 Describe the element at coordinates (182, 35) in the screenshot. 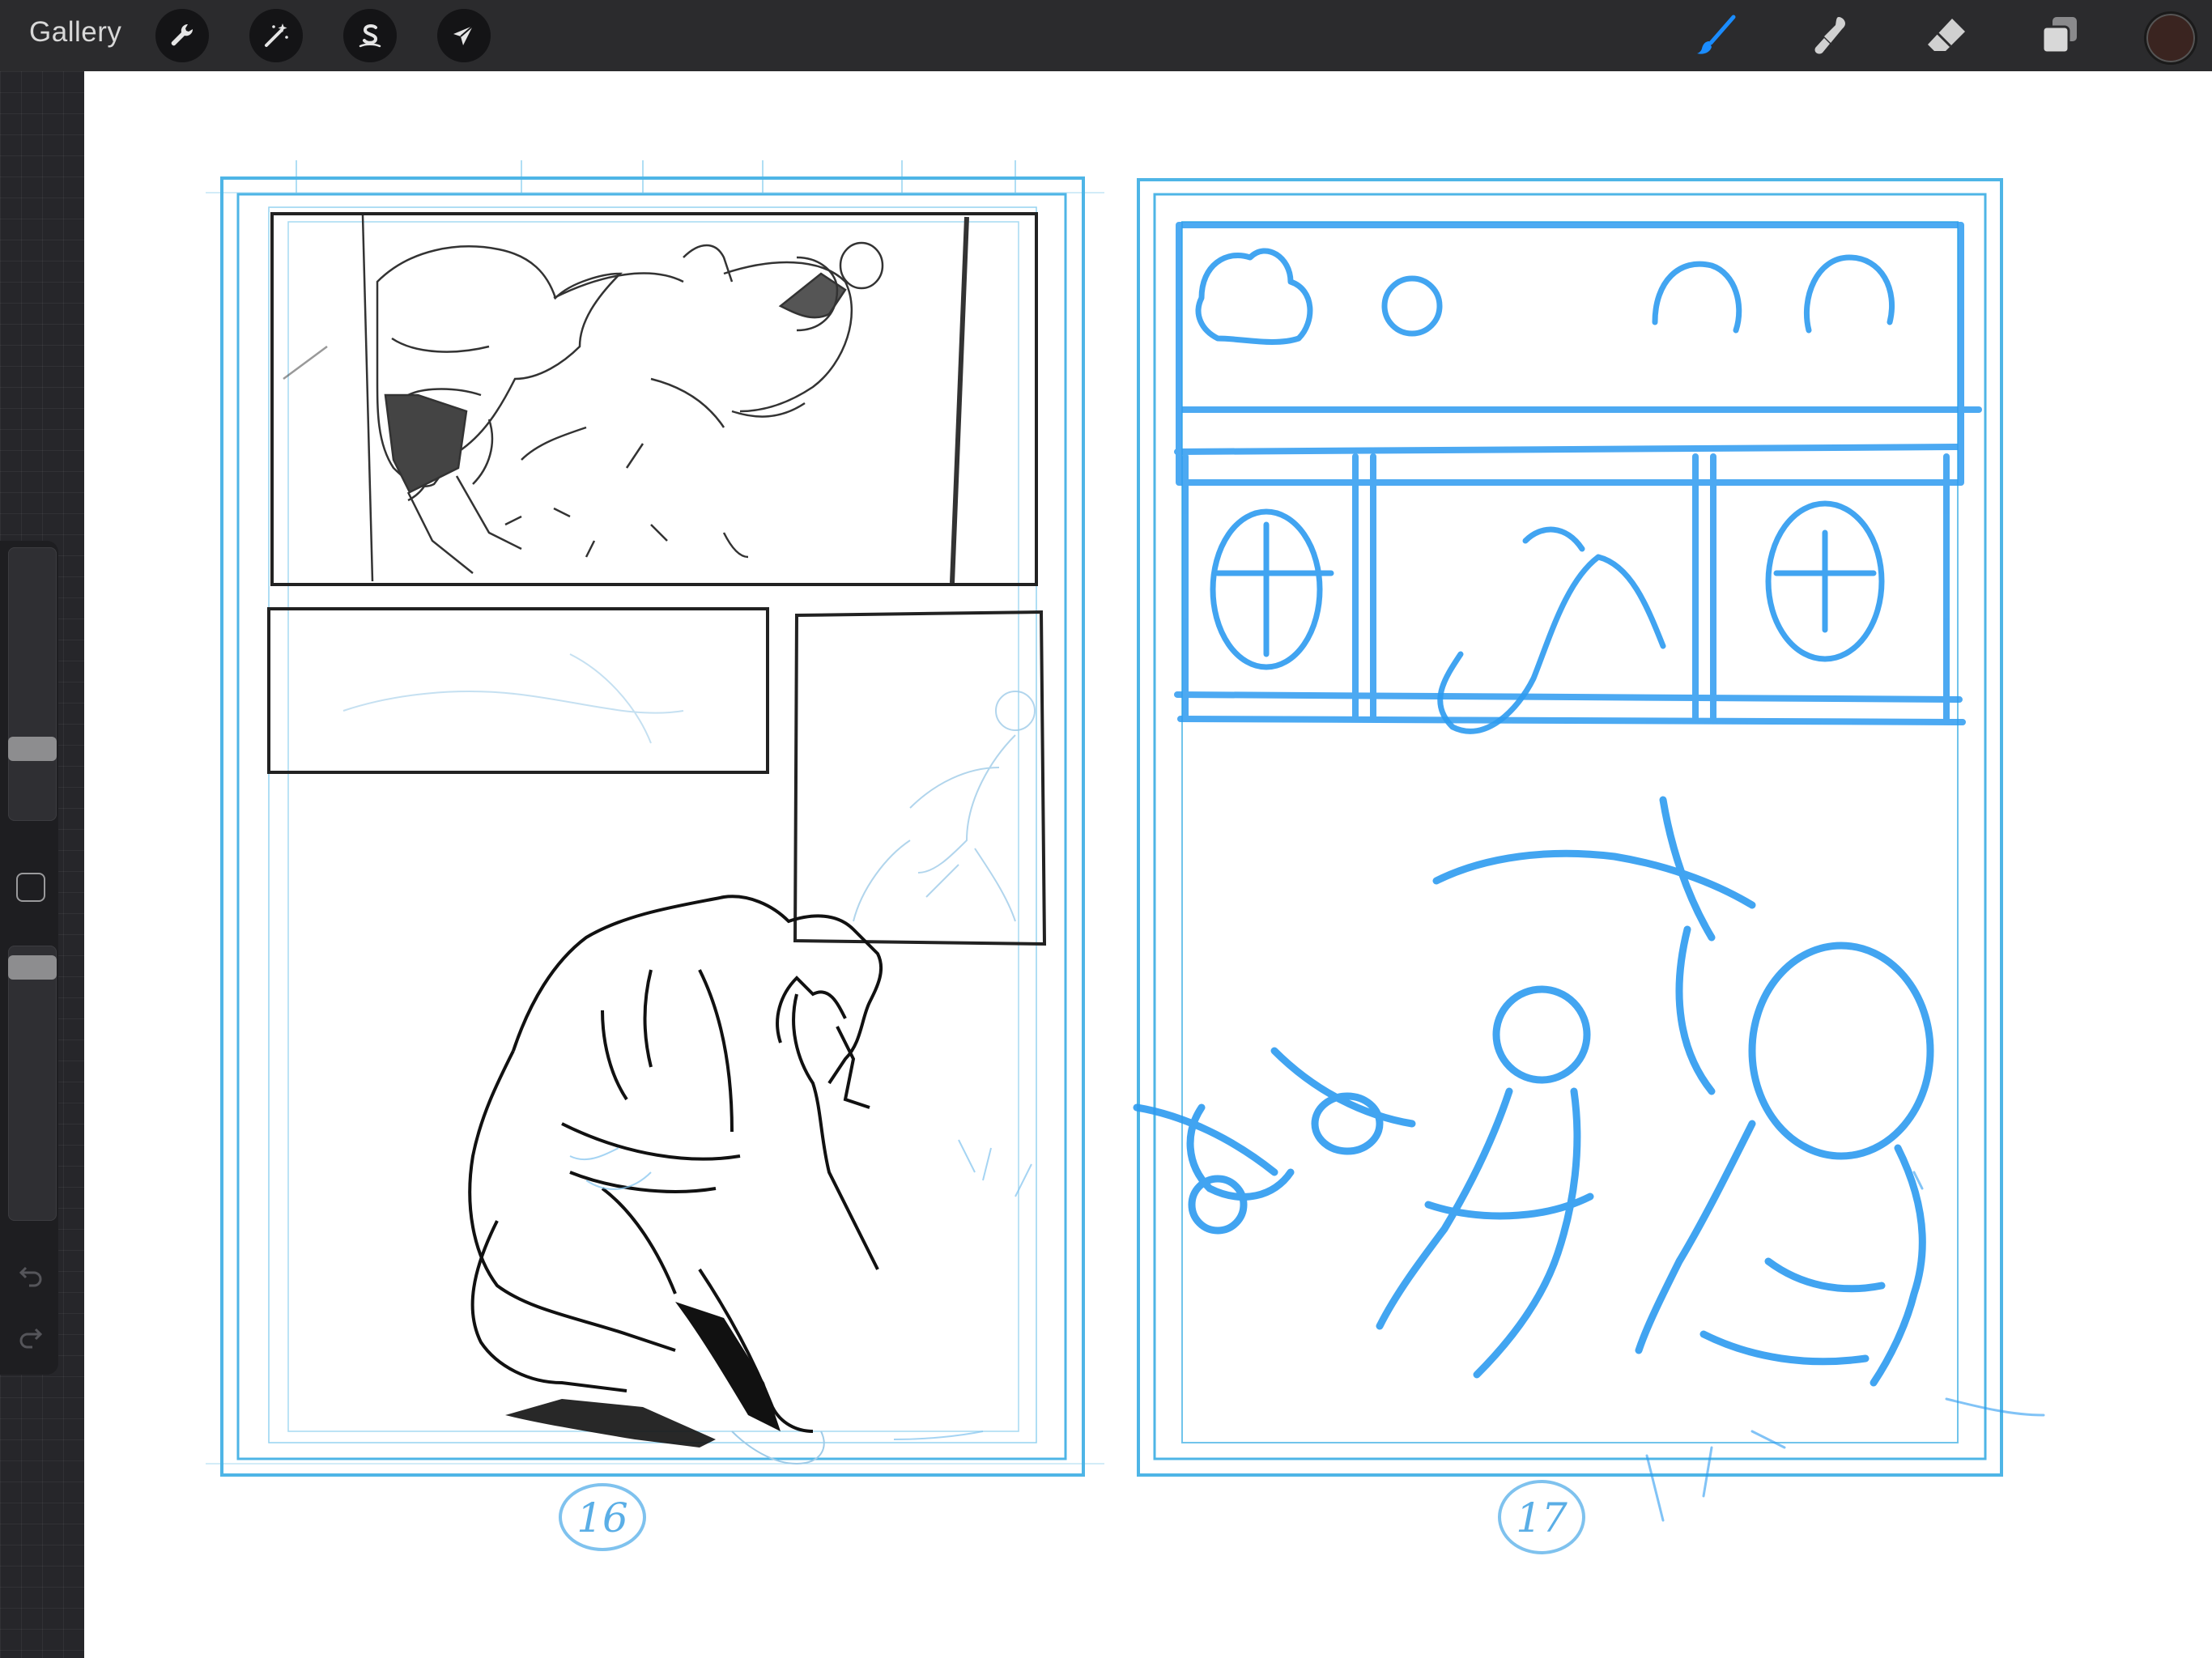

I see `wrench-icon` at that location.